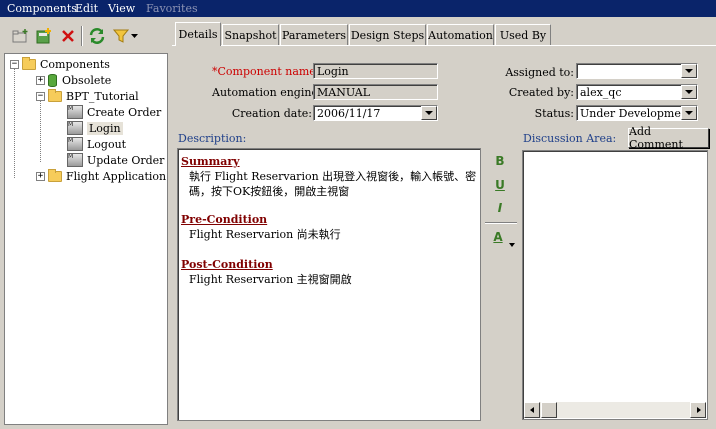 This screenshot has width=716, height=429. Describe the element at coordinates (42, 8) in the screenshot. I see `menu-components: Components` at that location.